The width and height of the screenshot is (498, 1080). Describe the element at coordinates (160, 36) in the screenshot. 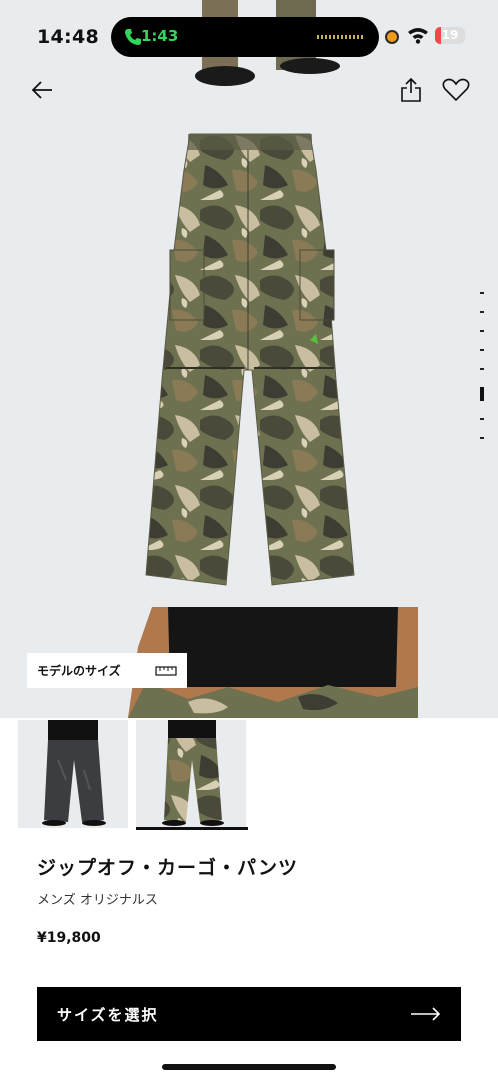

I see `call-duration: 1:43` at that location.